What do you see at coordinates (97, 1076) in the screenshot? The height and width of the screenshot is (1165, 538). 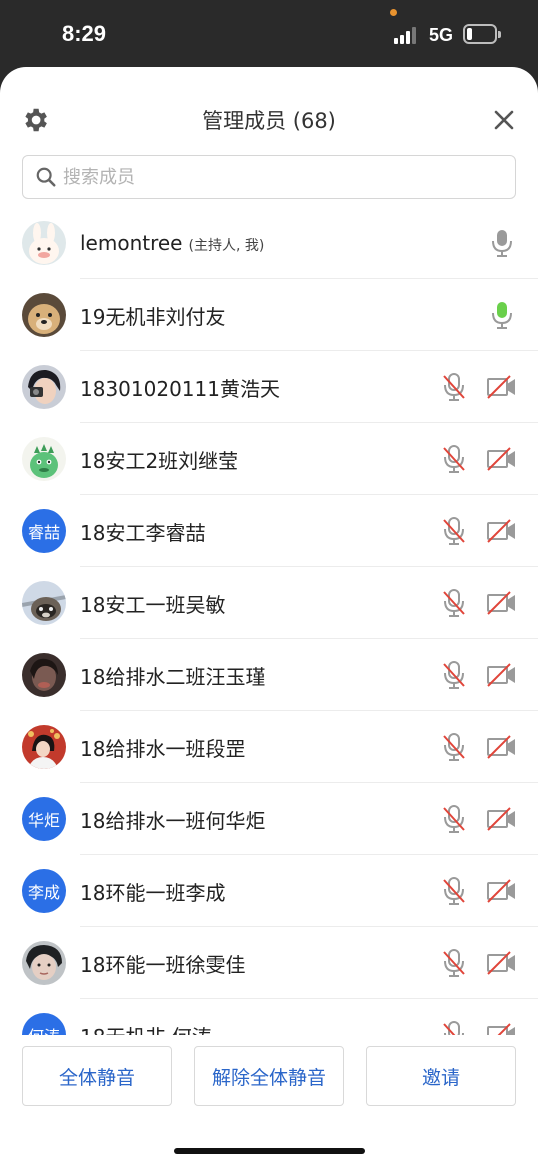 I see `mute-all-button: 全体静音` at bounding box center [97, 1076].